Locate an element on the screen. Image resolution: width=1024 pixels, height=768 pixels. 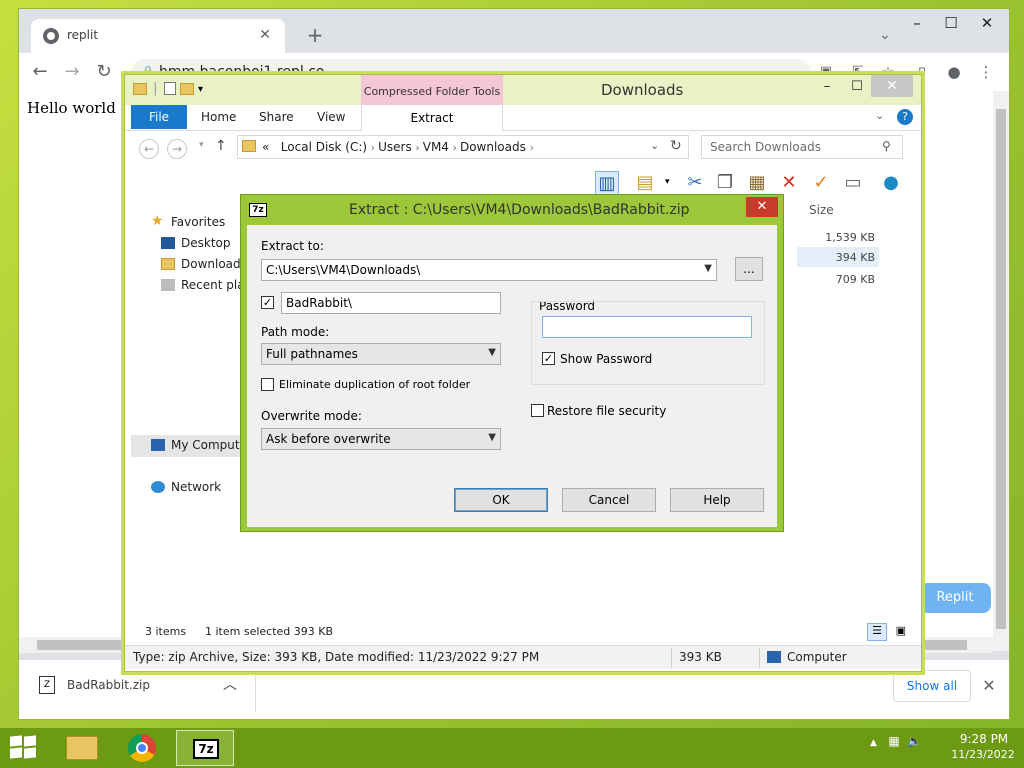
new-folder-icon is located at coordinates (186, 88).